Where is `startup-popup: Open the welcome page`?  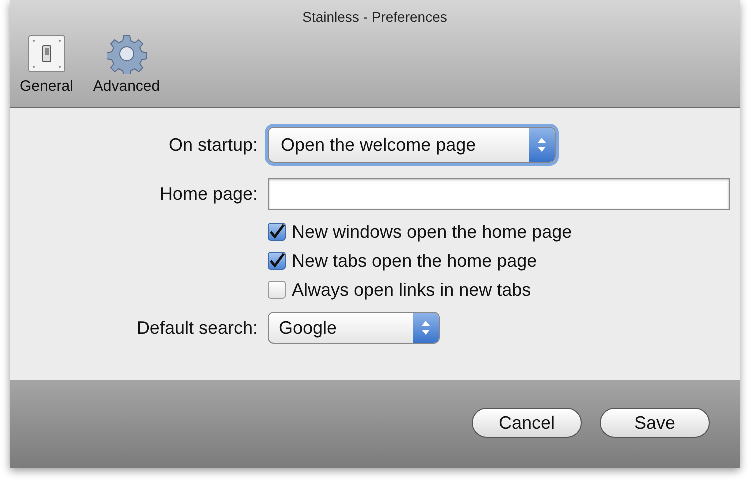 startup-popup: Open the welcome page is located at coordinates (412, 145).